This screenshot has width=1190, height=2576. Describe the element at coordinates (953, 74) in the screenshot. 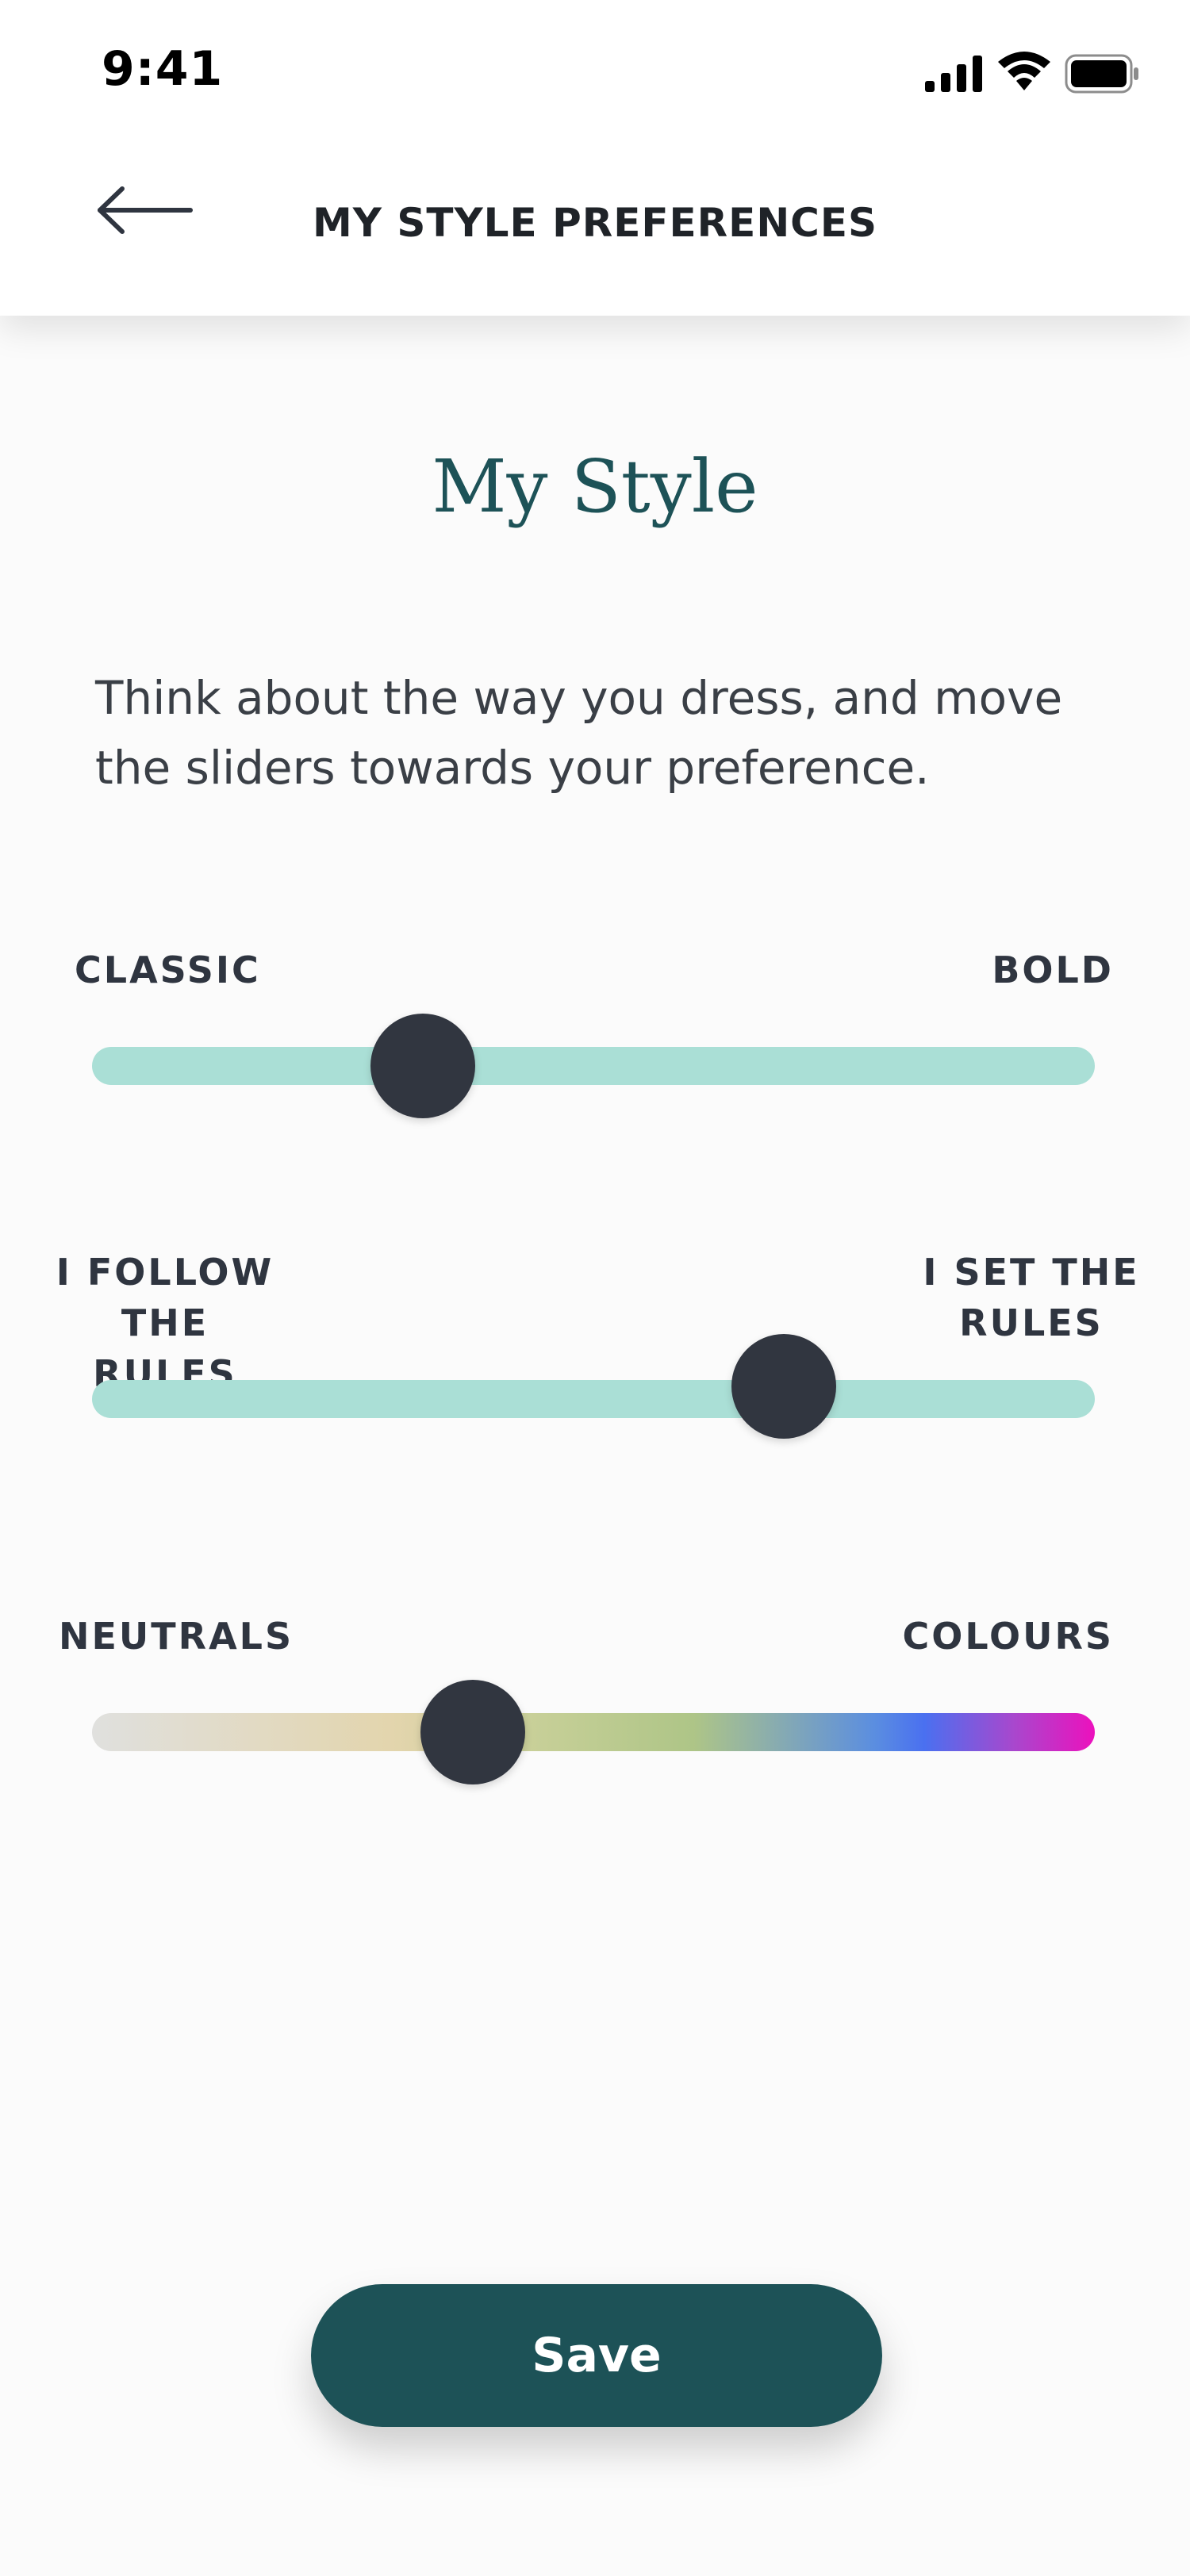

I see `signal-icon` at that location.